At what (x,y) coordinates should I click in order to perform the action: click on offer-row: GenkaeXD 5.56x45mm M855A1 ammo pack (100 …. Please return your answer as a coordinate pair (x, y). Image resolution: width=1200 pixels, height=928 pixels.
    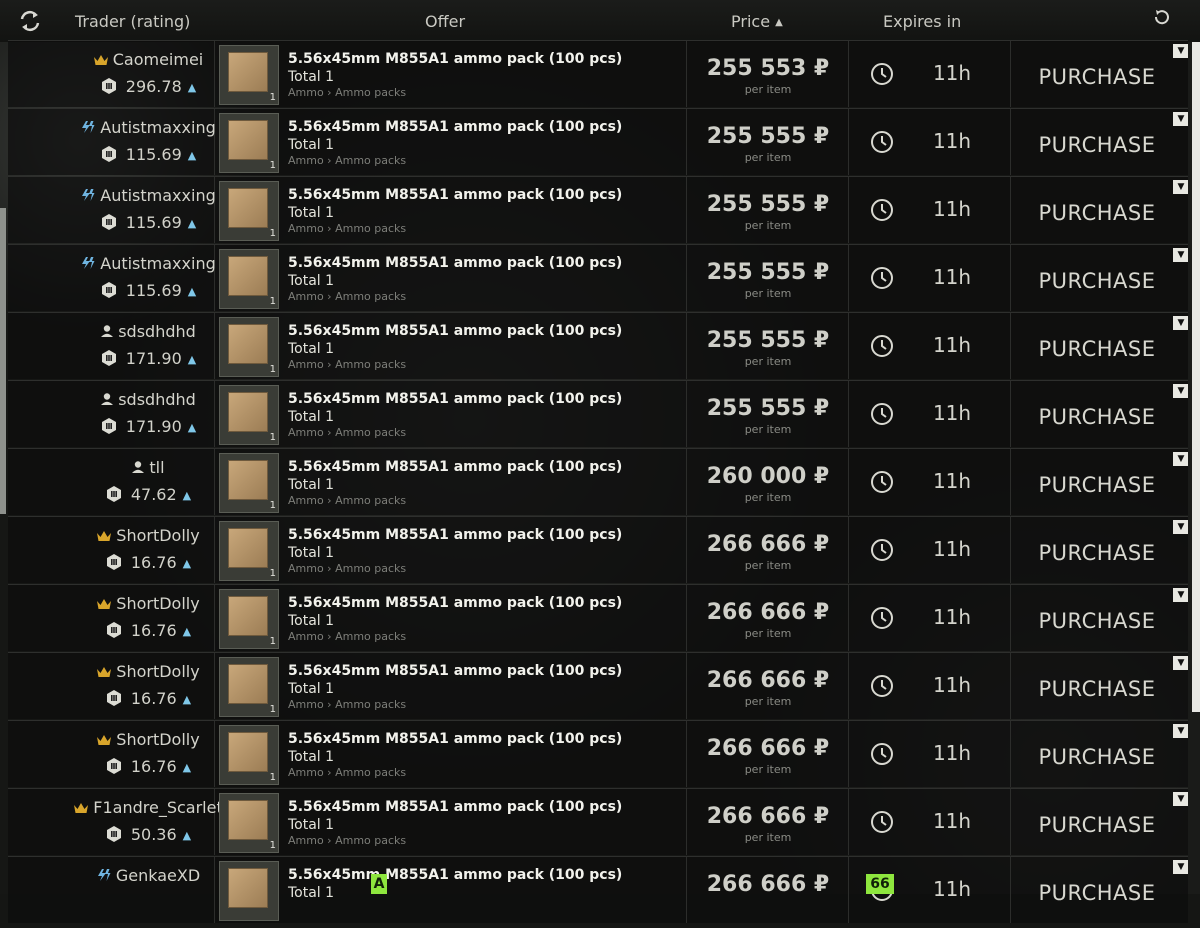
    Looking at the image, I should click on (598, 889).